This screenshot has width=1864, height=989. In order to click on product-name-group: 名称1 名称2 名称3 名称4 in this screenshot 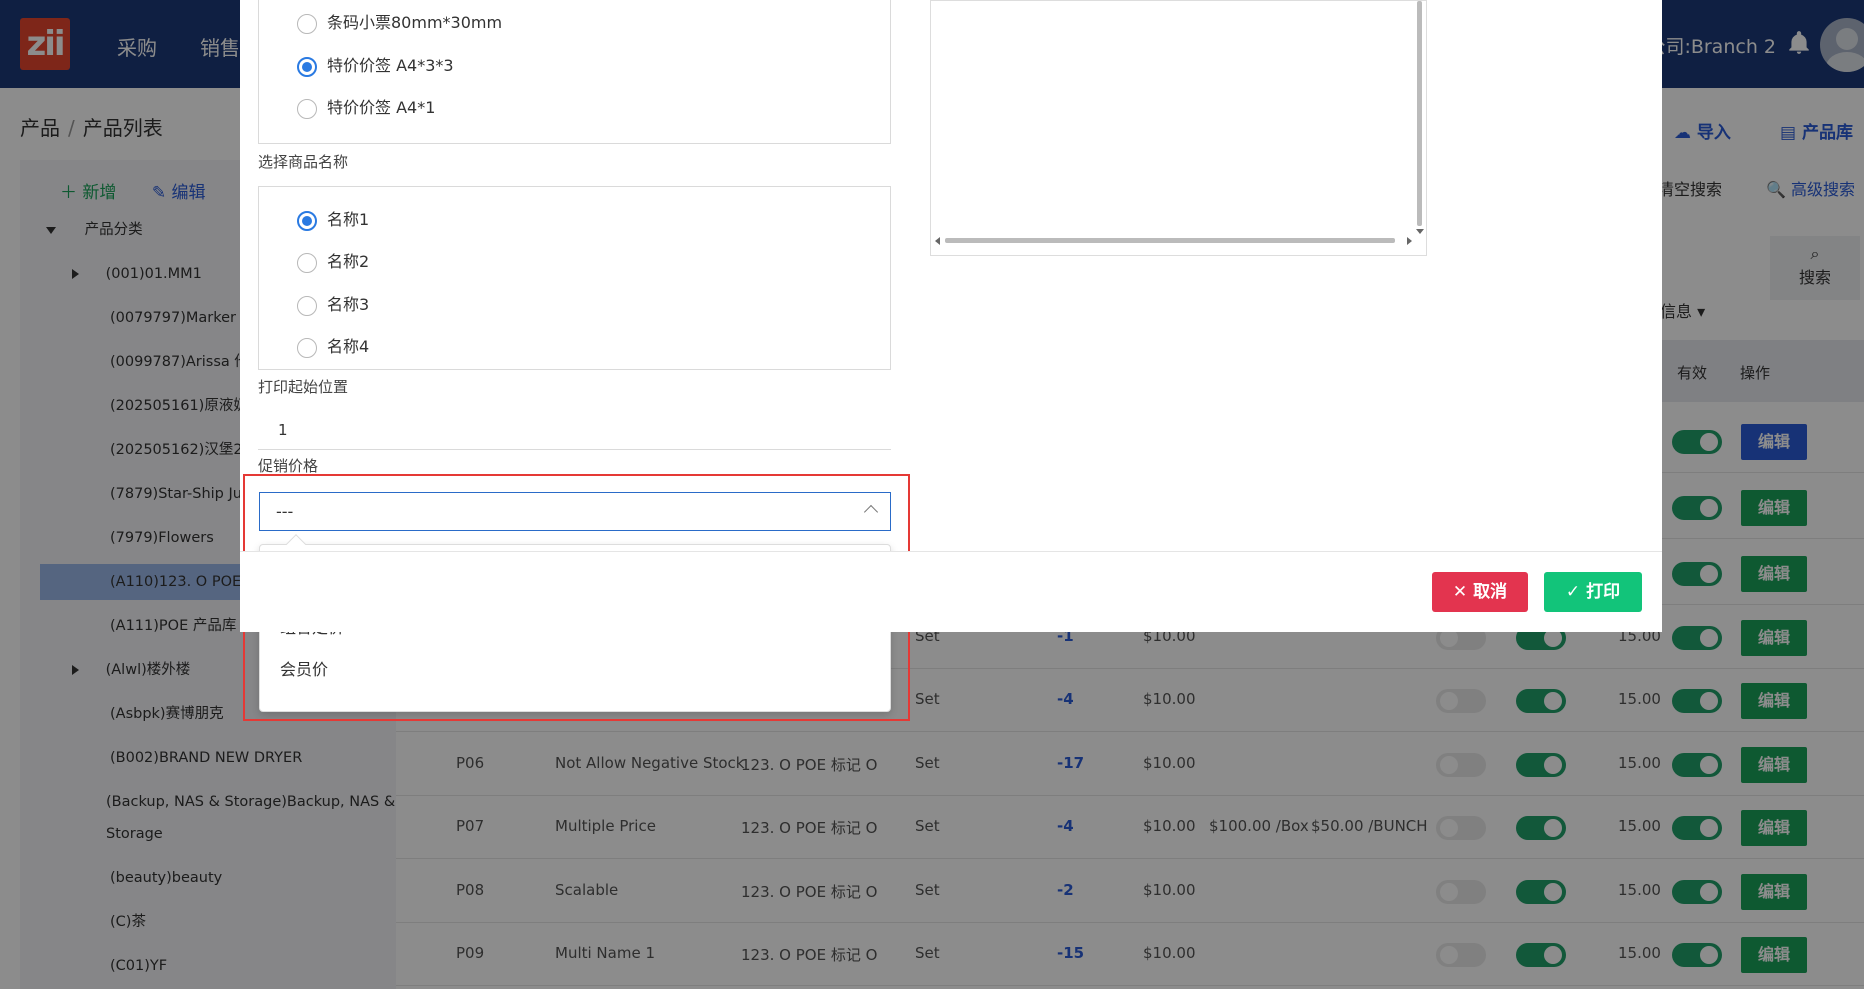, I will do `click(574, 278)`.